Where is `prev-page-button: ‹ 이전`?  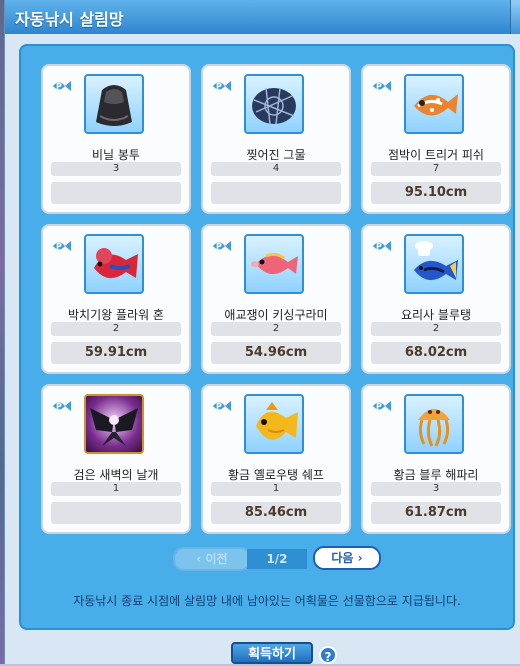
prev-page-button: ‹ 이전 is located at coordinates (212, 559).